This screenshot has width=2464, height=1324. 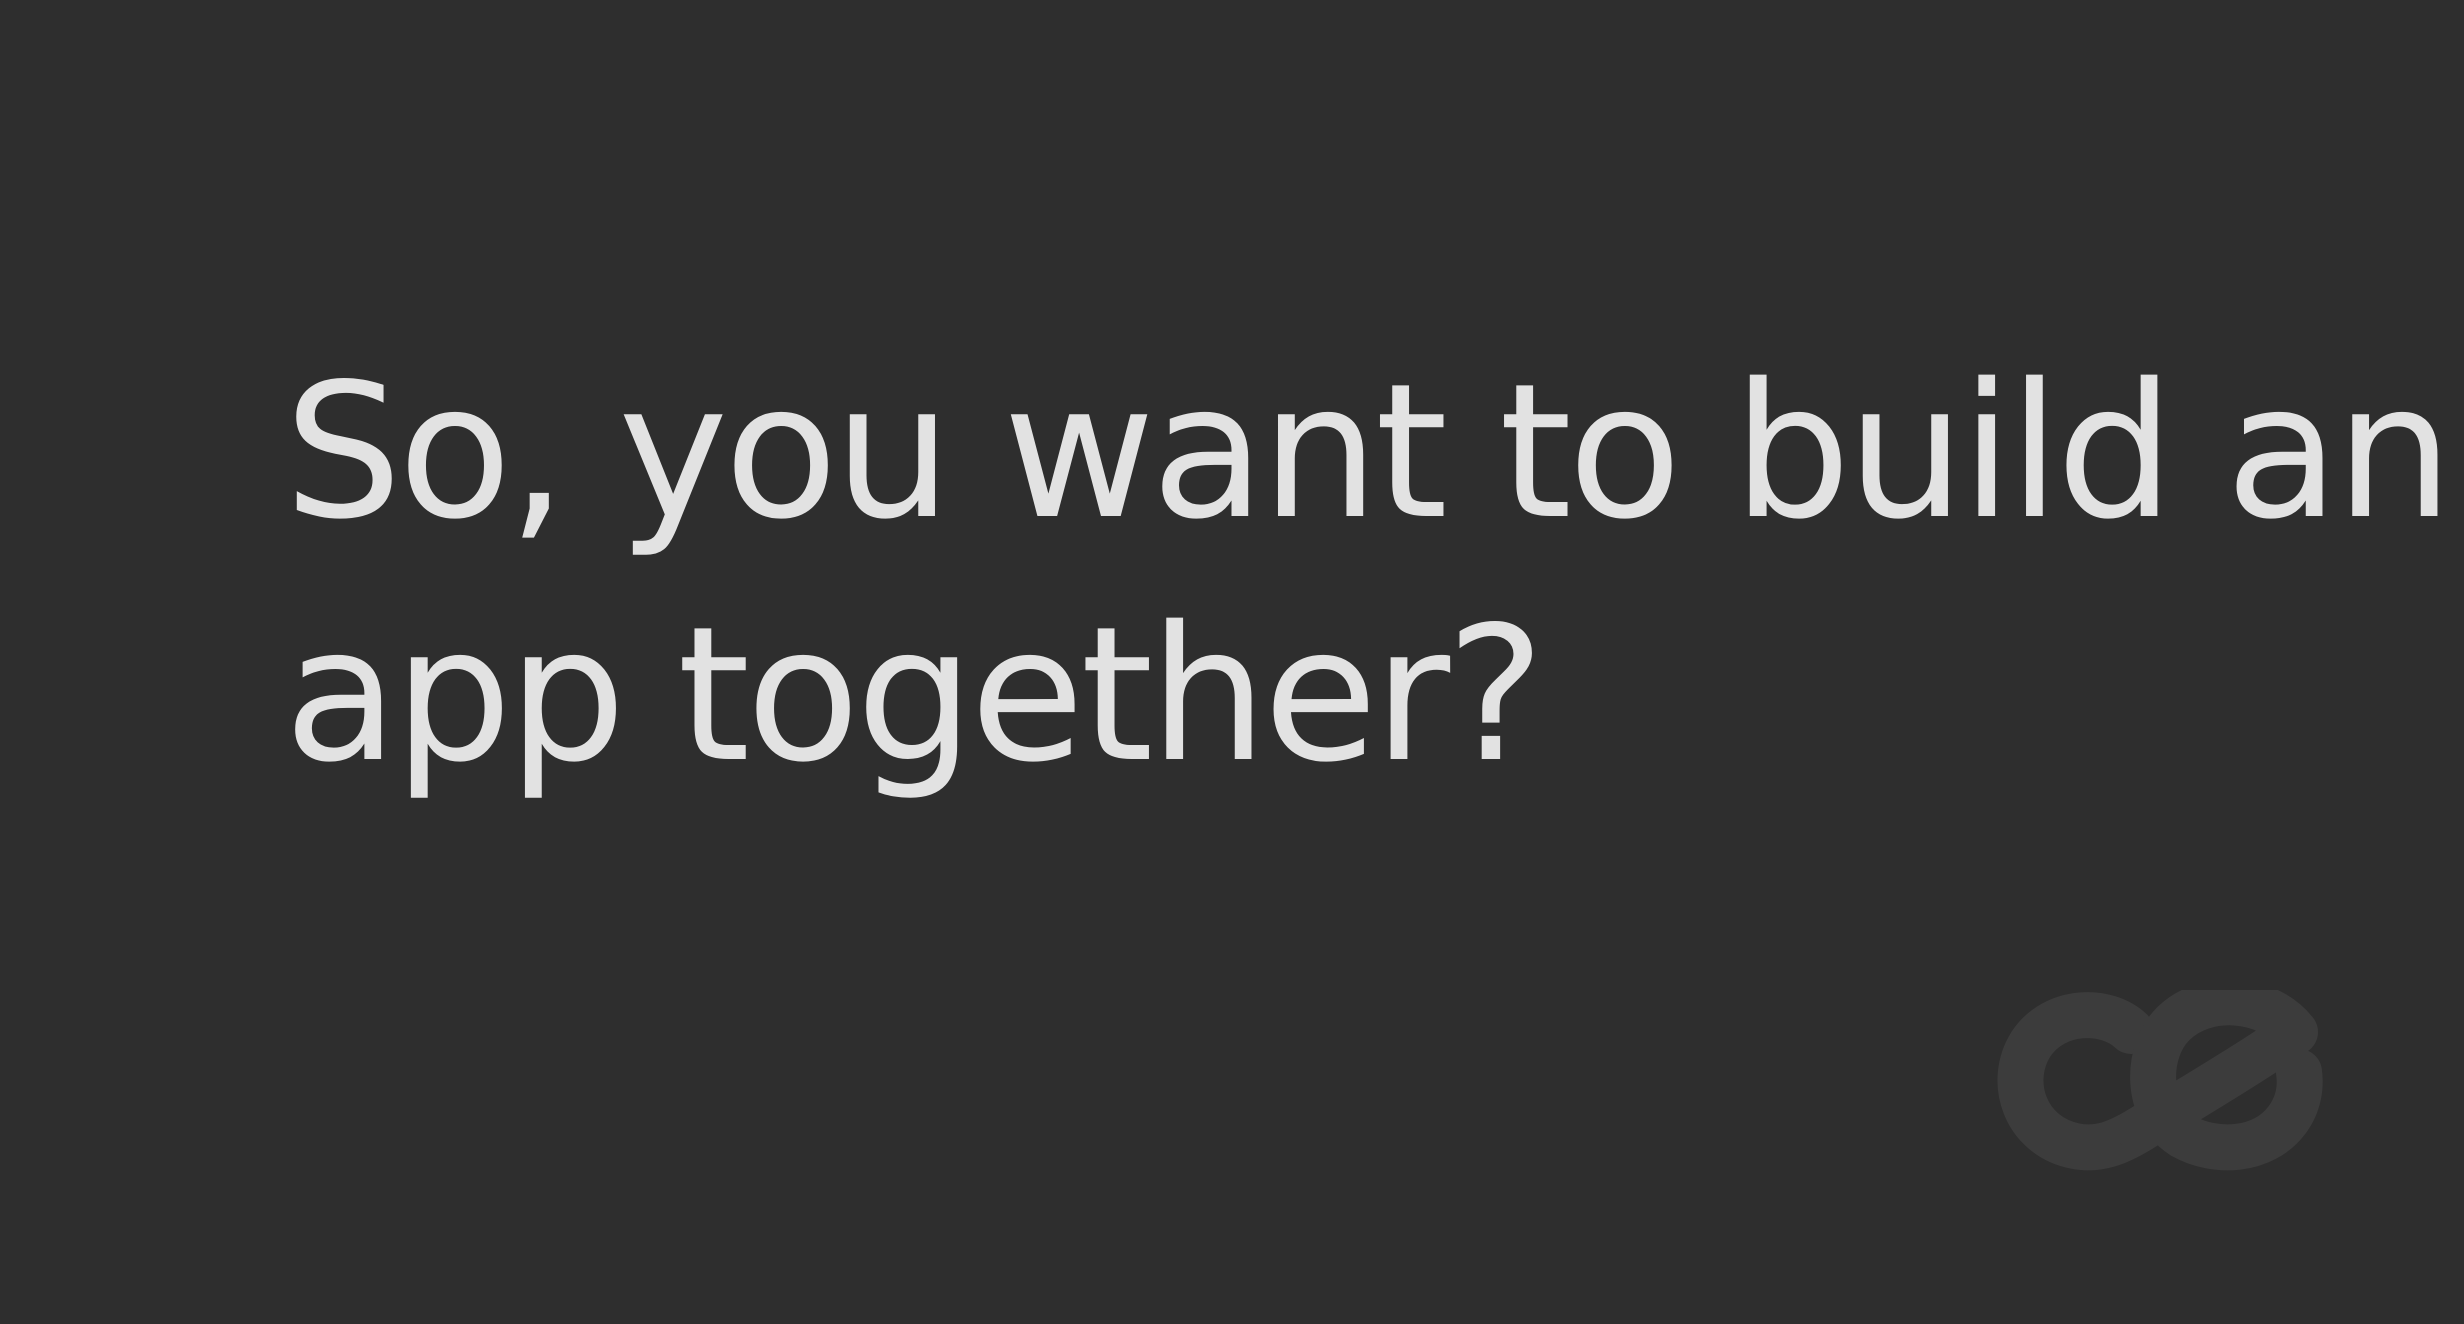 What do you see at coordinates (914, 694) in the screenshot?
I see `headline-line-2: app together?` at bounding box center [914, 694].